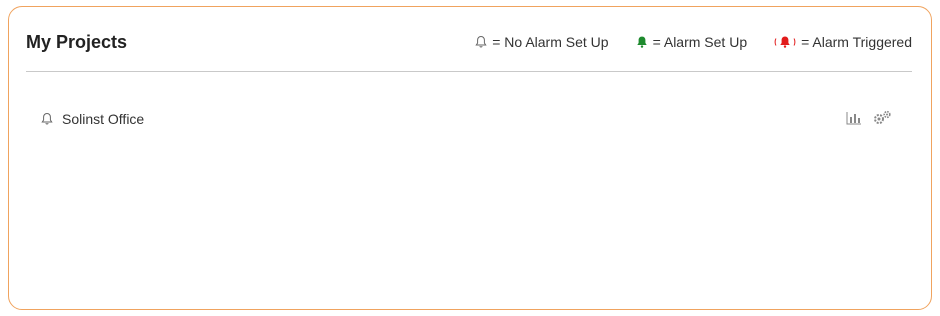  What do you see at coordinates (550, 42) in the screenshot?
I see `legend-no-alarm-label: = No Alarm Set Up` at bounding box center [550, 42].